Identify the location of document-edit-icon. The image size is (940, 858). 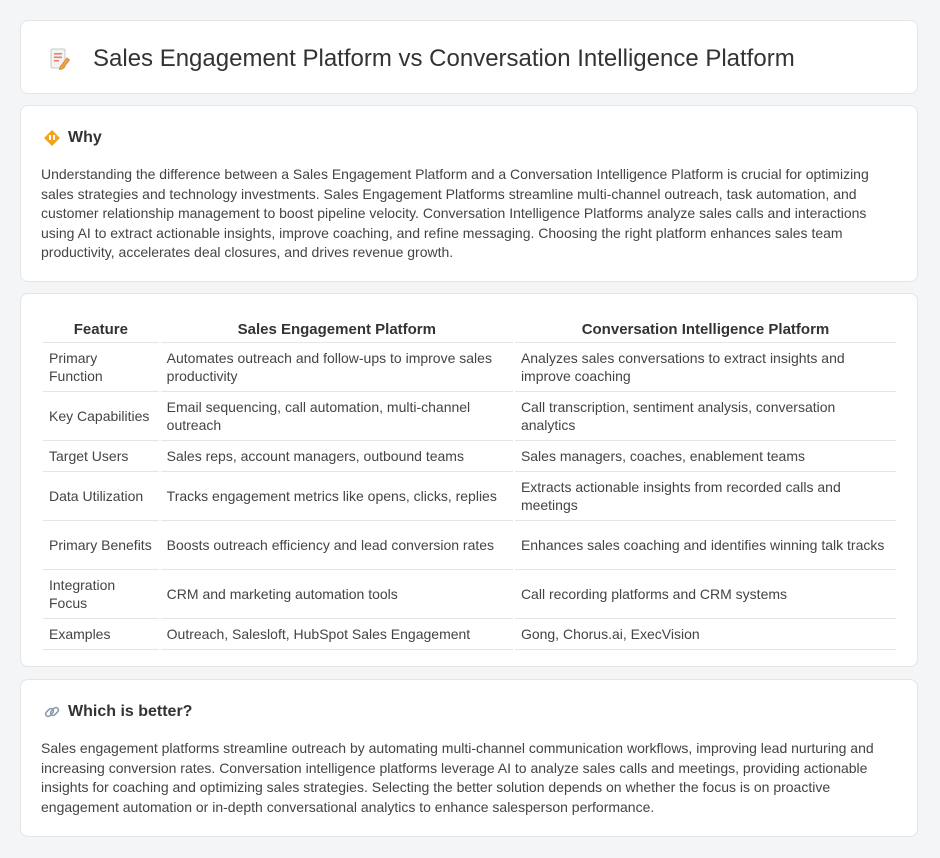
(59, 59).